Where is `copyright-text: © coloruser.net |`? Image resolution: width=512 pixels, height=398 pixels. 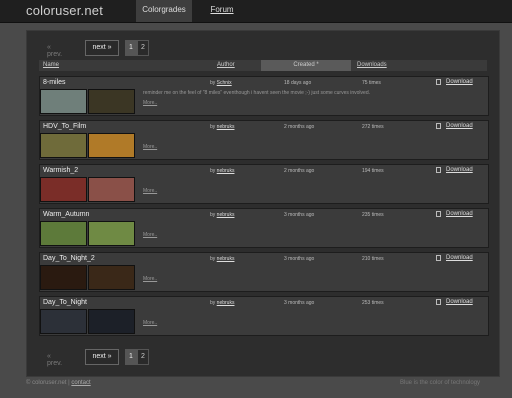 copyright-text: © coloruser.net | is located at coordinates (48, 383).